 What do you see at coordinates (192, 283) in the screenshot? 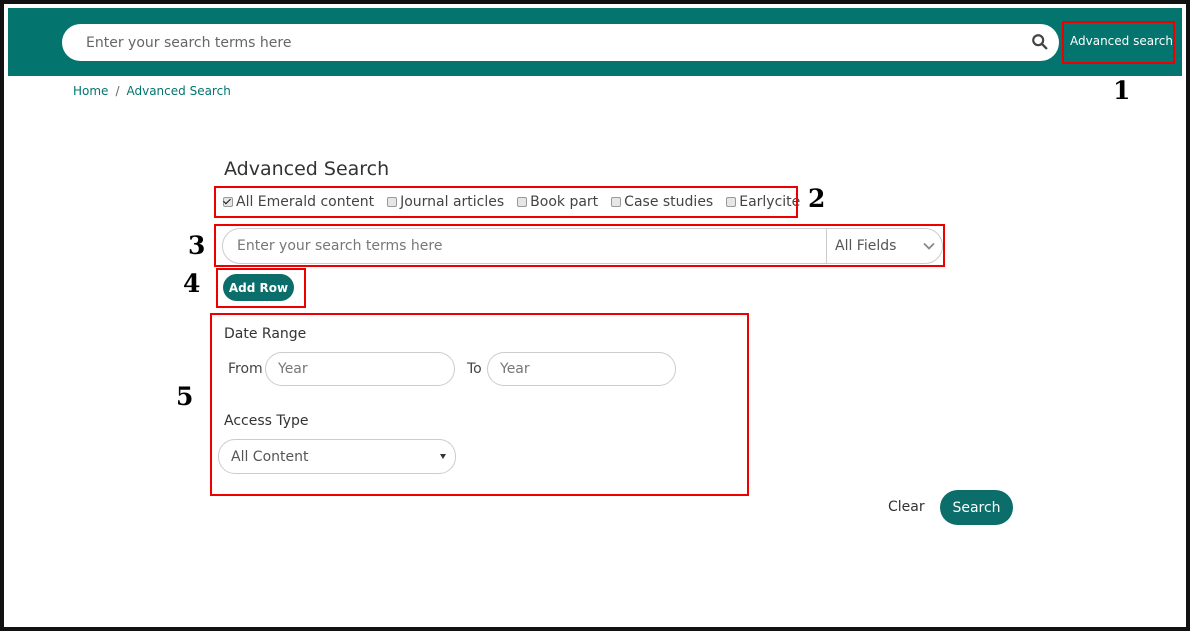
I see `annotation-number-4: 4` at bounding box center [192, 283].